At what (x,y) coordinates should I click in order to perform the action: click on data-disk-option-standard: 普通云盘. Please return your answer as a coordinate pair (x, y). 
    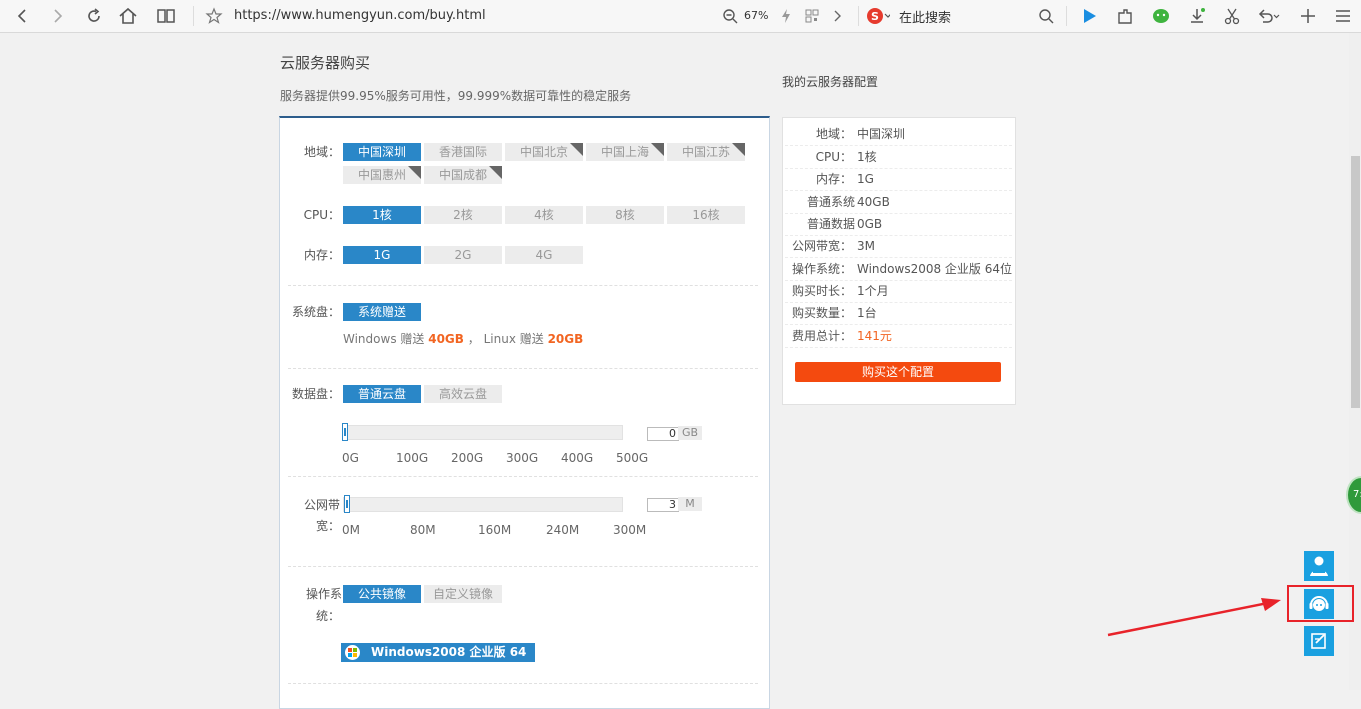
    Looking at the image, I should click on (382, 394).